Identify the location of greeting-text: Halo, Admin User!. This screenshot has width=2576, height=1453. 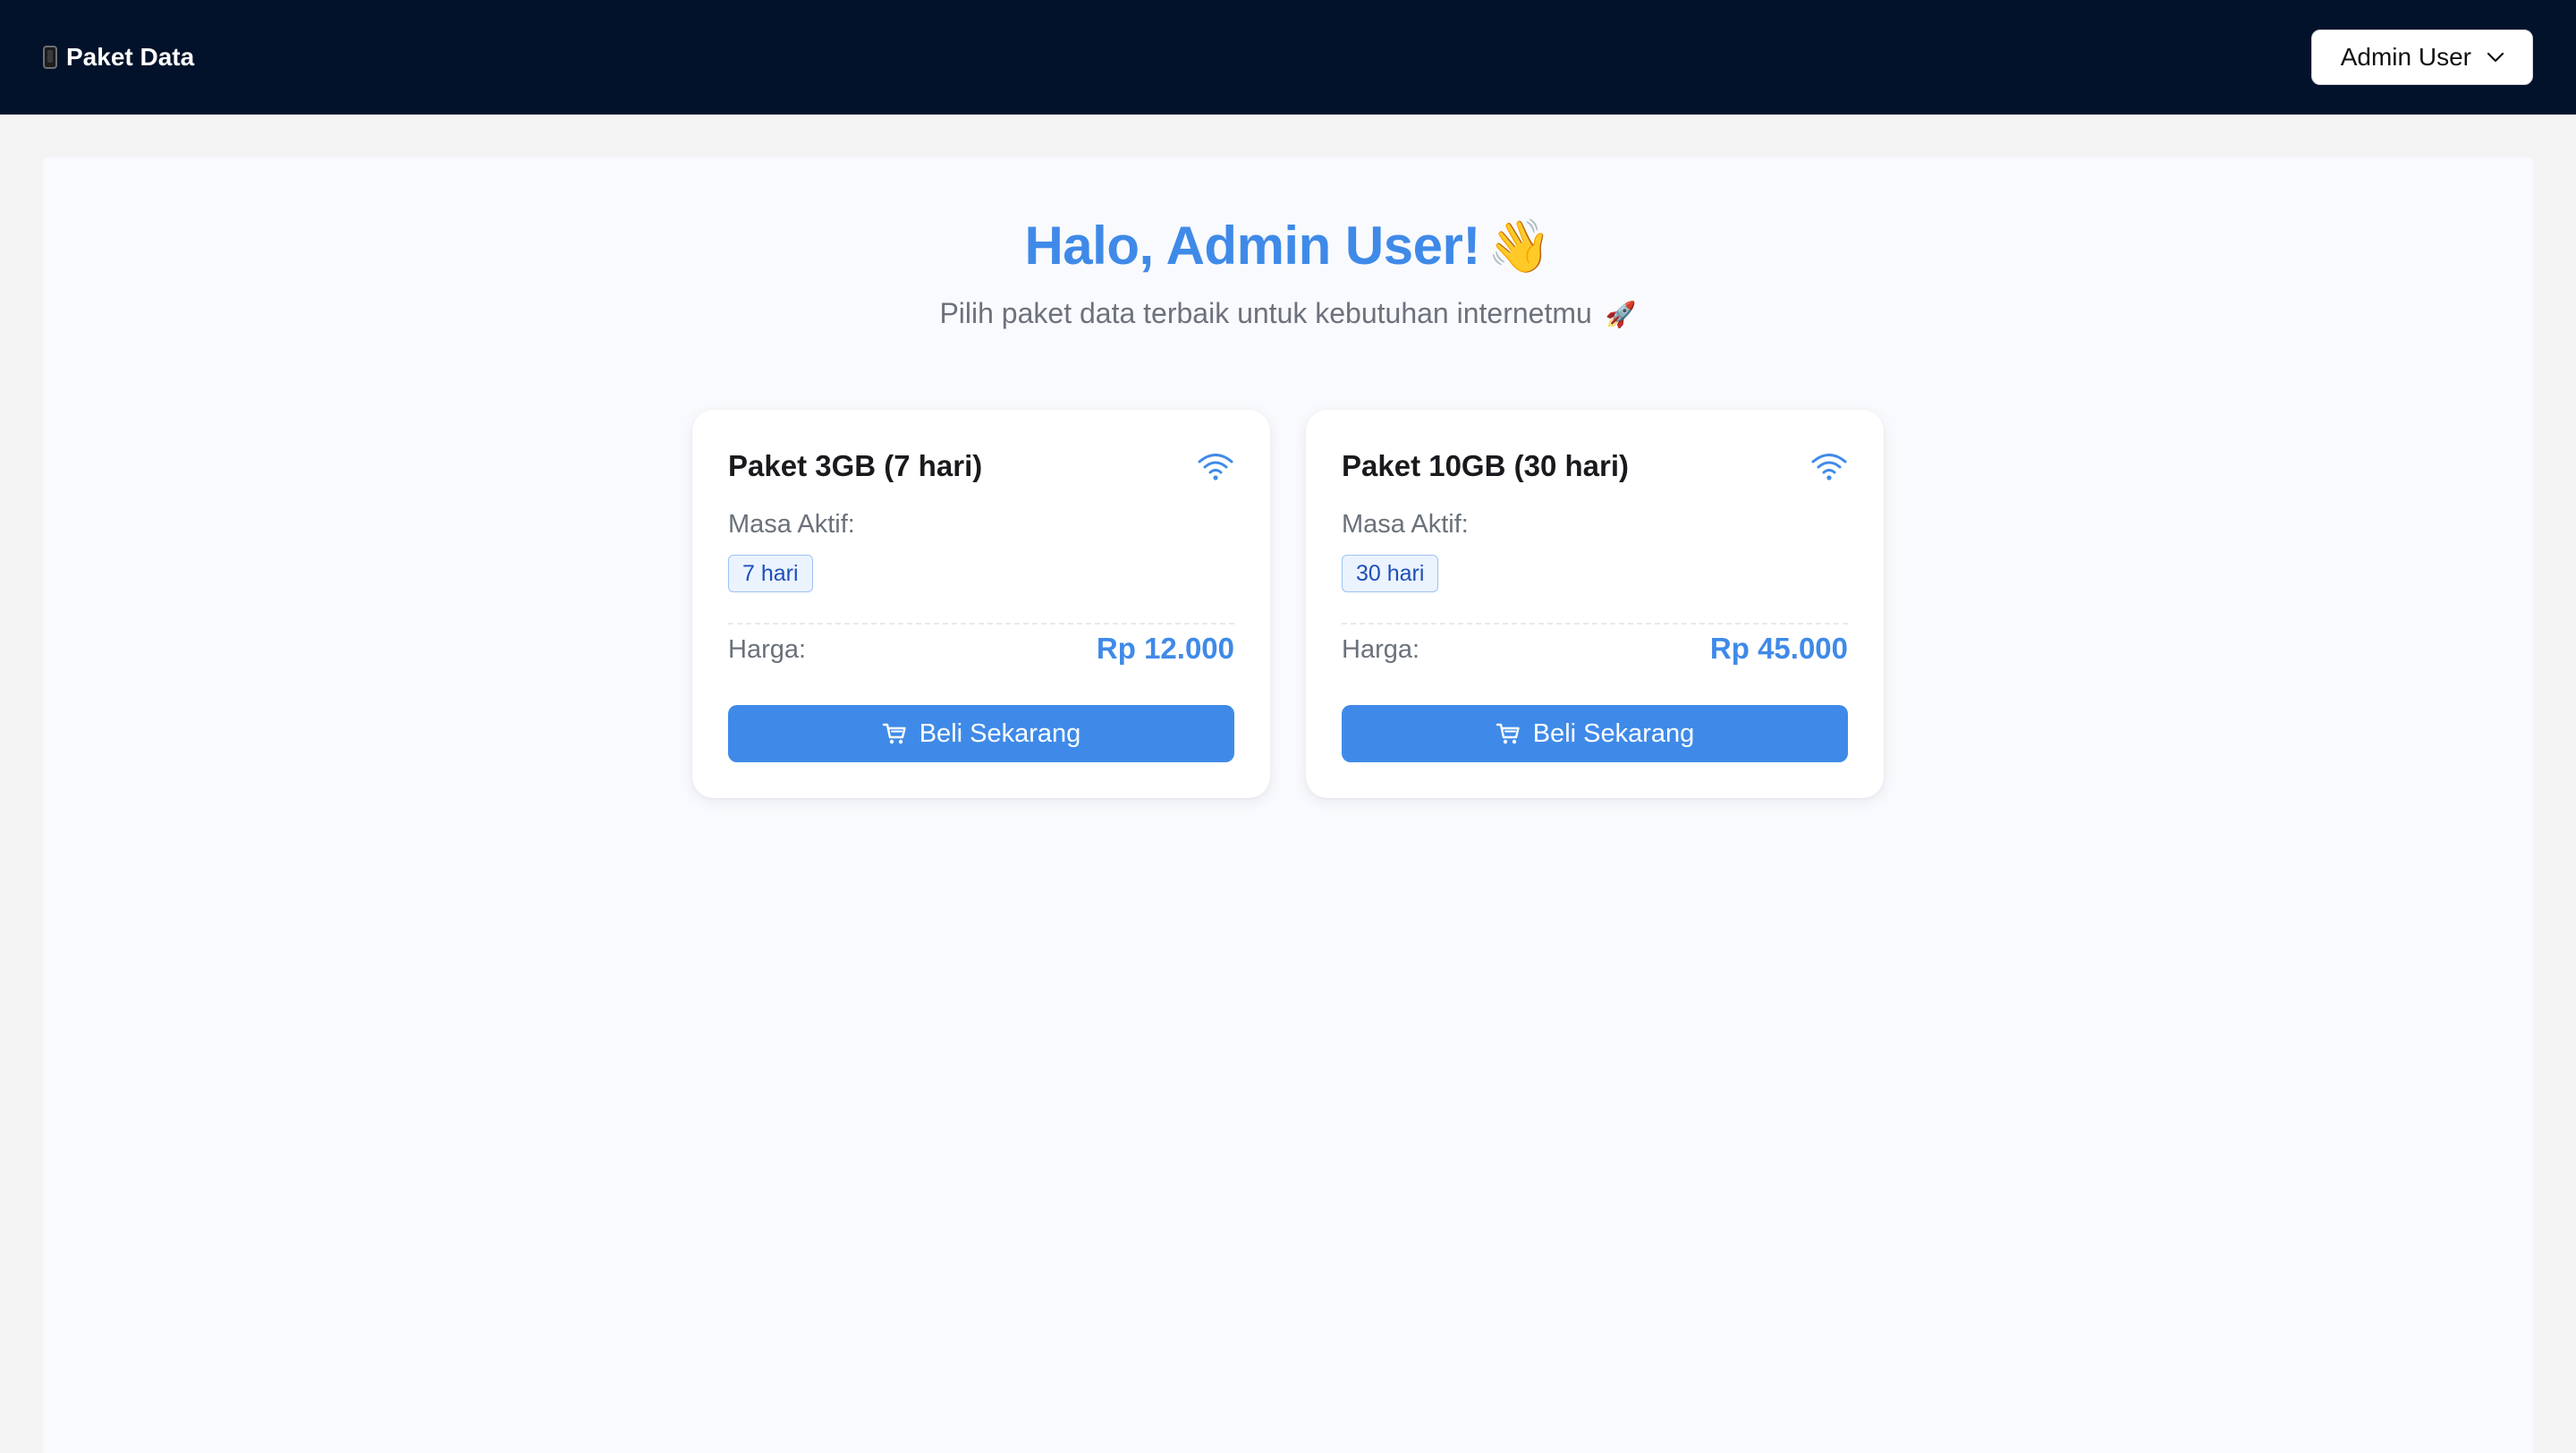
(1252, 246).